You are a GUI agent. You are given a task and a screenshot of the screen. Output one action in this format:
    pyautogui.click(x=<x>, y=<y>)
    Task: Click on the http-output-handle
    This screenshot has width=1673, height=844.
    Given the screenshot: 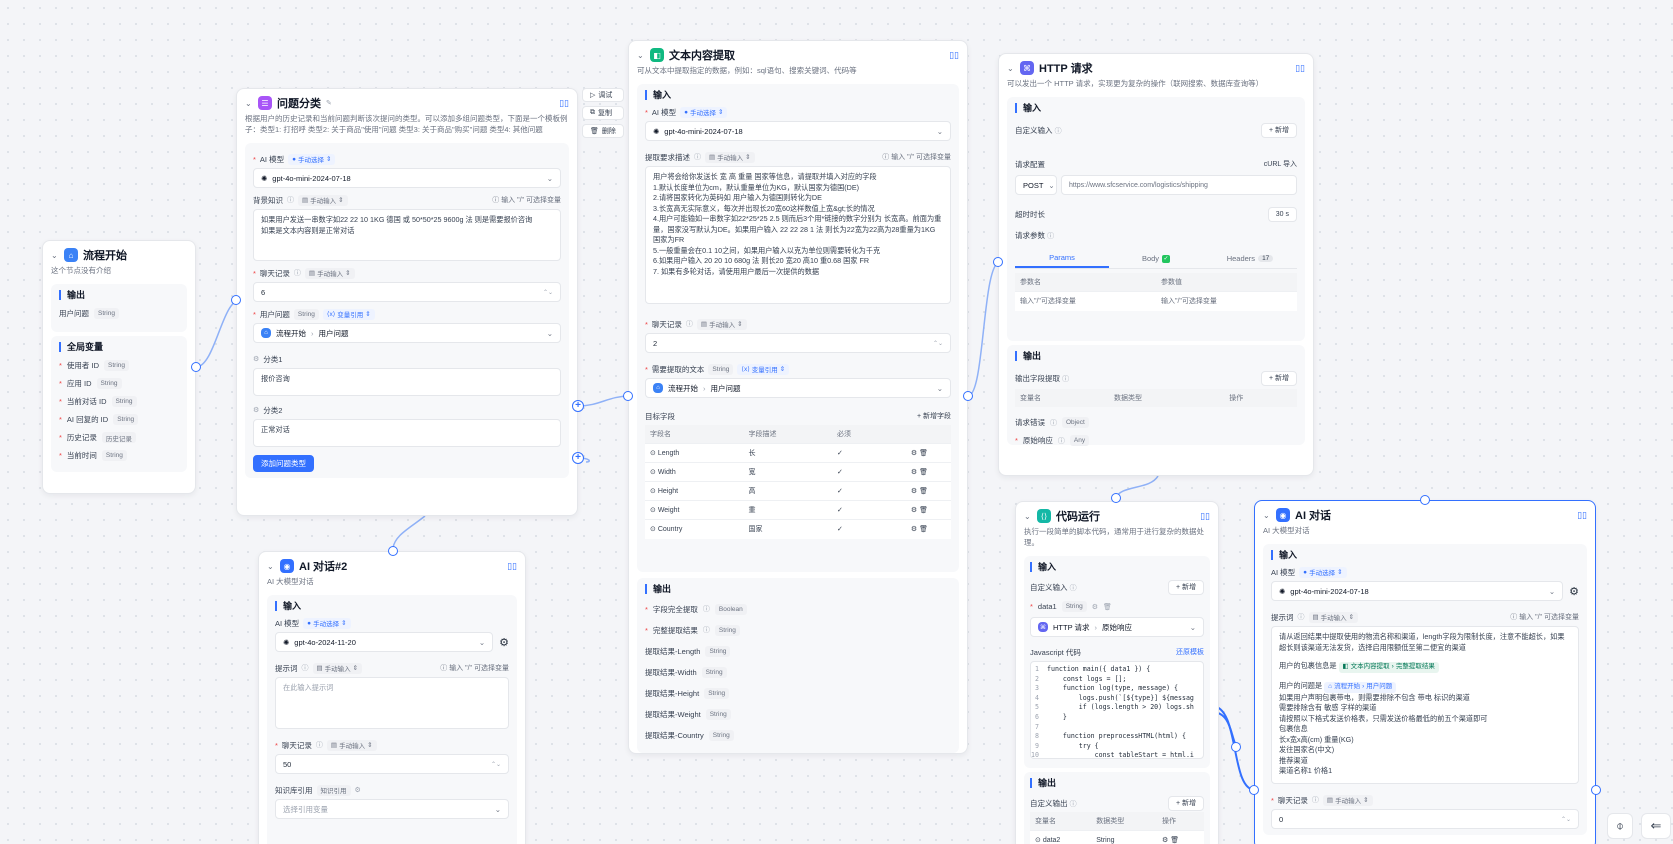 What is the action you would take?
    pyautogui.click(x=1116, y=498)
    